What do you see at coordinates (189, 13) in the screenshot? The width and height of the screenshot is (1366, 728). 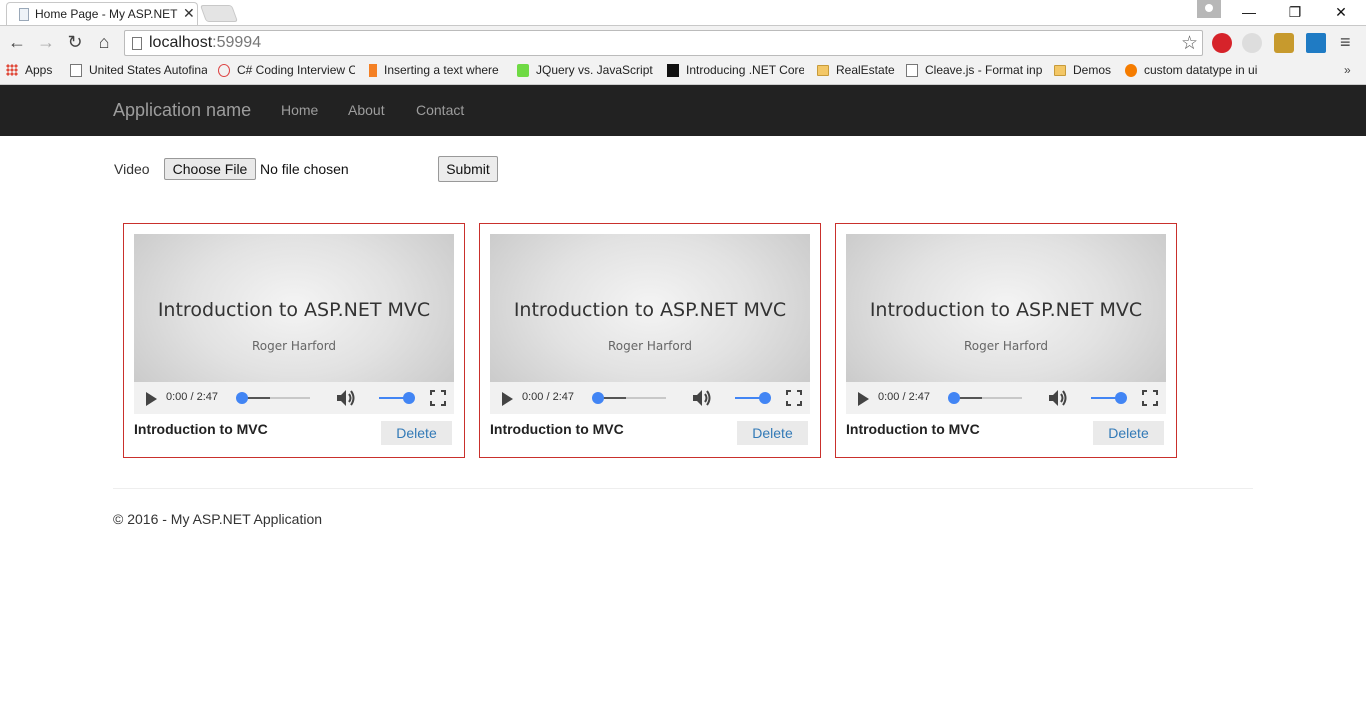 I see `tab-close-icon: ✕` at bounding box center [189, 13].